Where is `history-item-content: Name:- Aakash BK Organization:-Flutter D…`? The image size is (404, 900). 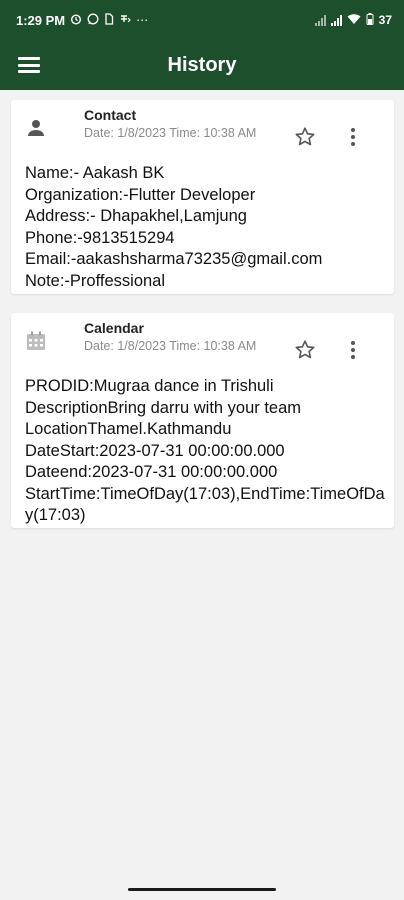
history-item-content: Name:- Aakash BK Organization:-Flutter D… is located at coordinates (206, 227).